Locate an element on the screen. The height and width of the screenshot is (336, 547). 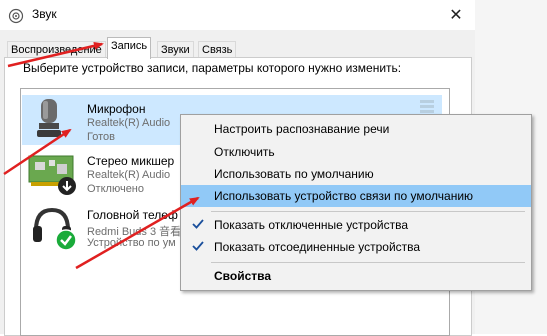
menu-item-label: Показать отсоединенные устройства is located at coordinates (317, 247).